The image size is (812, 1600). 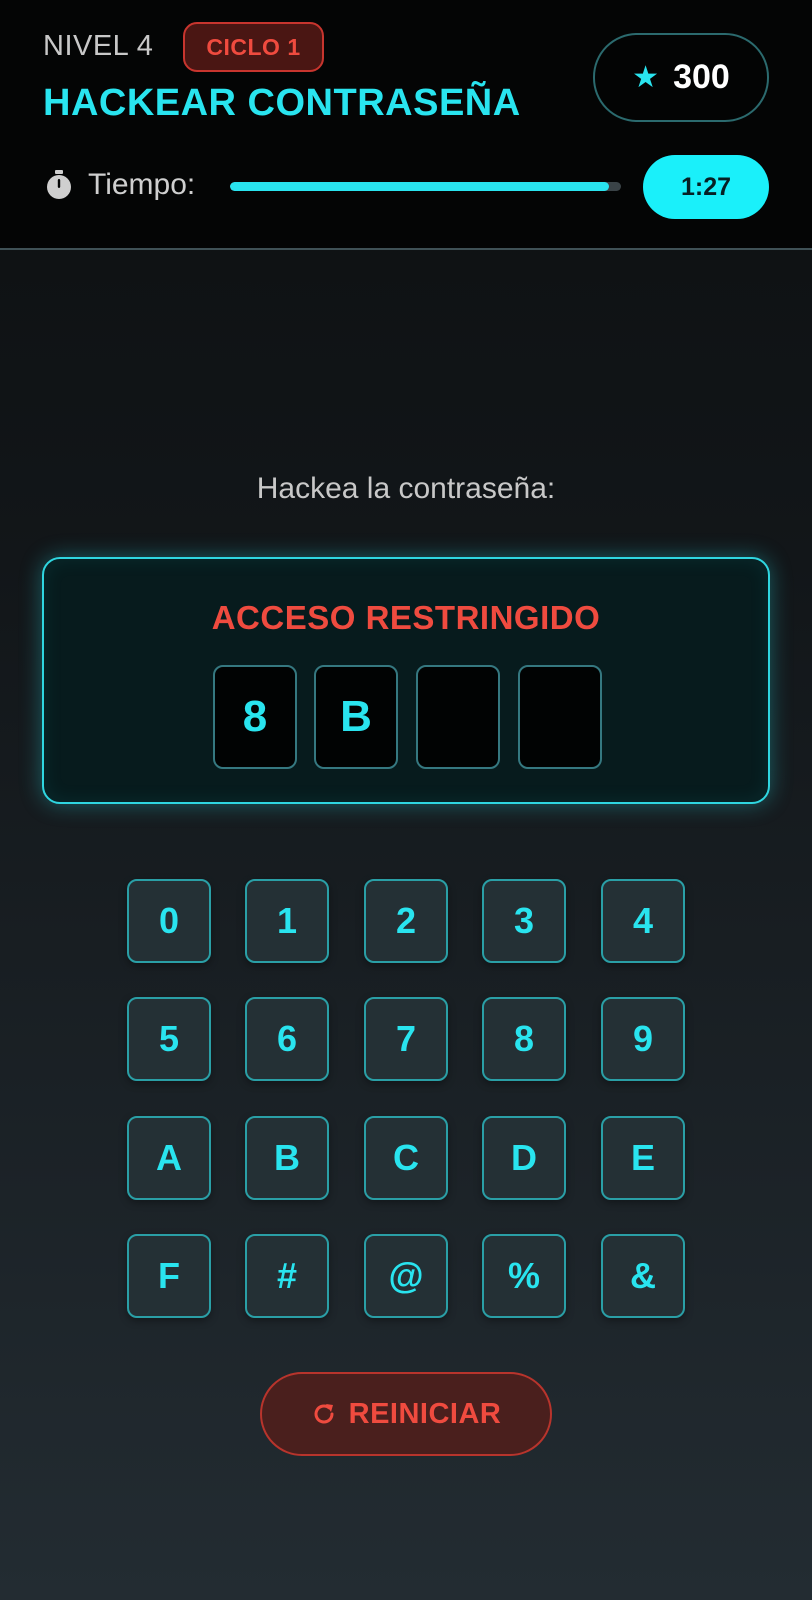 I want to click on key-e: E, so click(x=643, y=1158).